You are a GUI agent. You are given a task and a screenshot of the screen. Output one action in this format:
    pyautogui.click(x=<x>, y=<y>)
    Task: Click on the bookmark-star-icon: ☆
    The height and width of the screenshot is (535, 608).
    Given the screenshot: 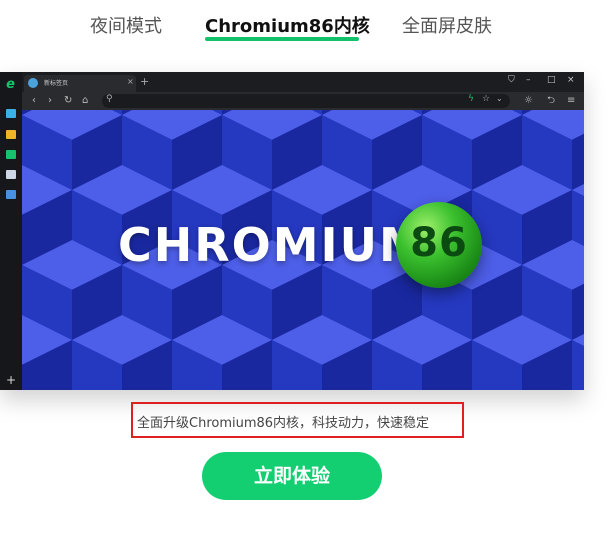 What is the action you would take?
    pyautogui.click(x=486, y=99)
    